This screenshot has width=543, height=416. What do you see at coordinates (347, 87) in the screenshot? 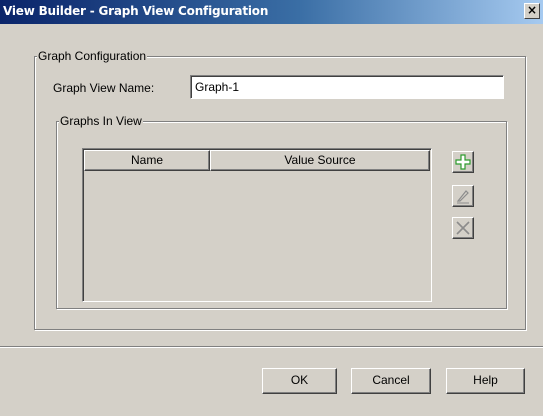
I see `graph-view-name-input` at bounding box center [347, 87].